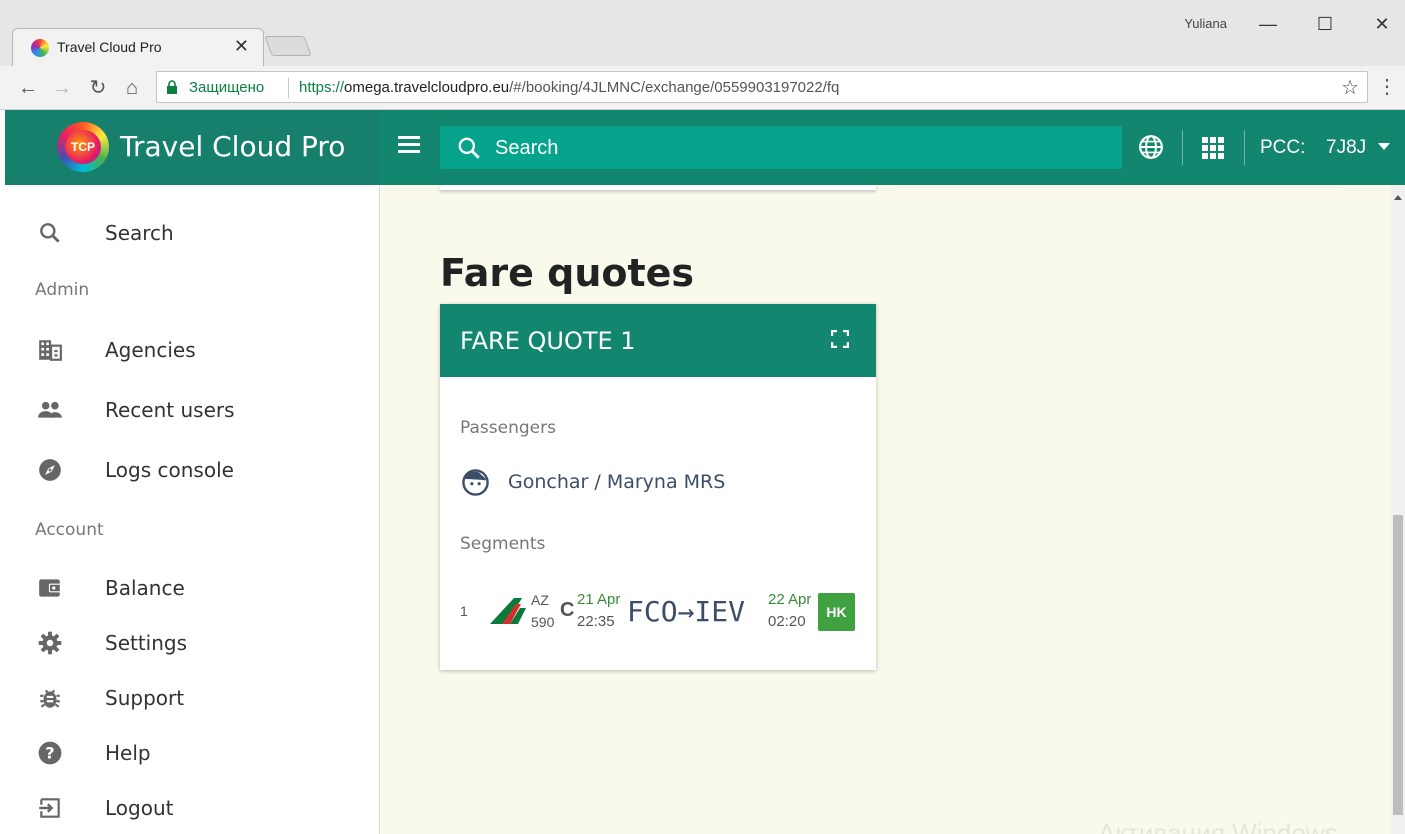 The width and height of the screenshot is (1405, 834). I want to click on sidebar-item-search: Search, so click(192, 233).